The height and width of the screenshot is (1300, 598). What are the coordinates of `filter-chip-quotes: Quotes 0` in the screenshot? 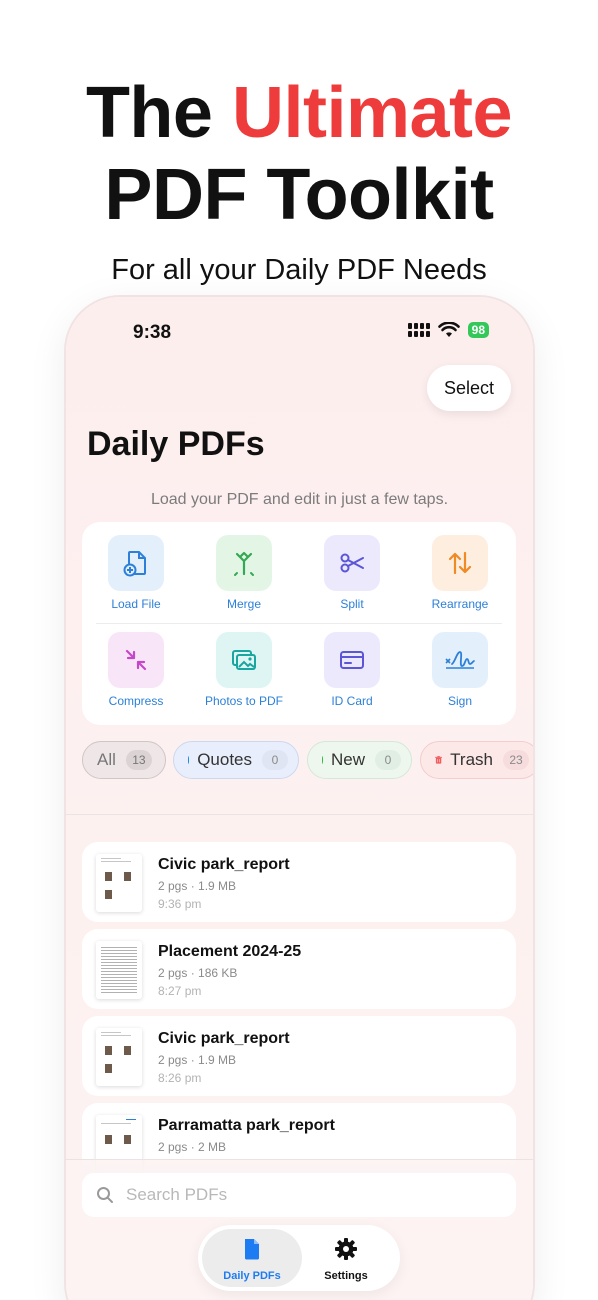 It's located at (236, 760).